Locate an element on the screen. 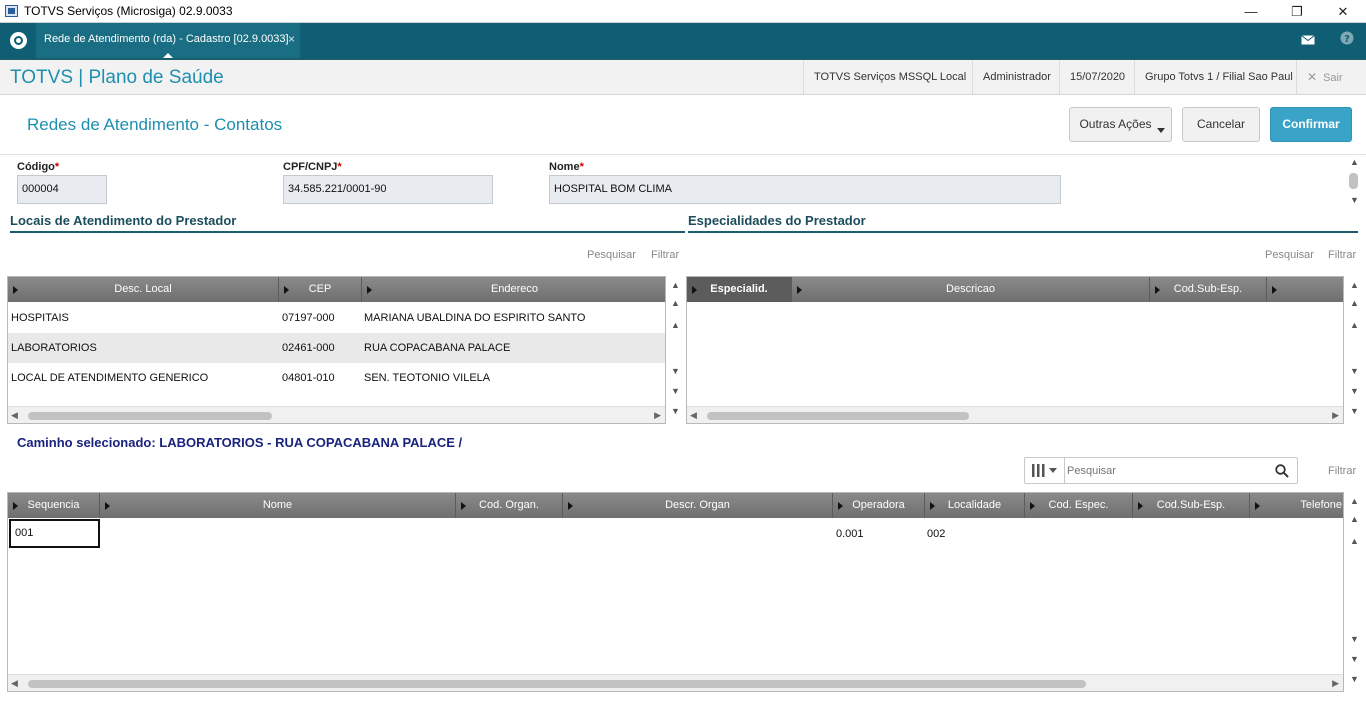 This screenshot has width=1366, height=727. contatos-hscroll: ◀ ▶ is located at coordinates (675, 682).